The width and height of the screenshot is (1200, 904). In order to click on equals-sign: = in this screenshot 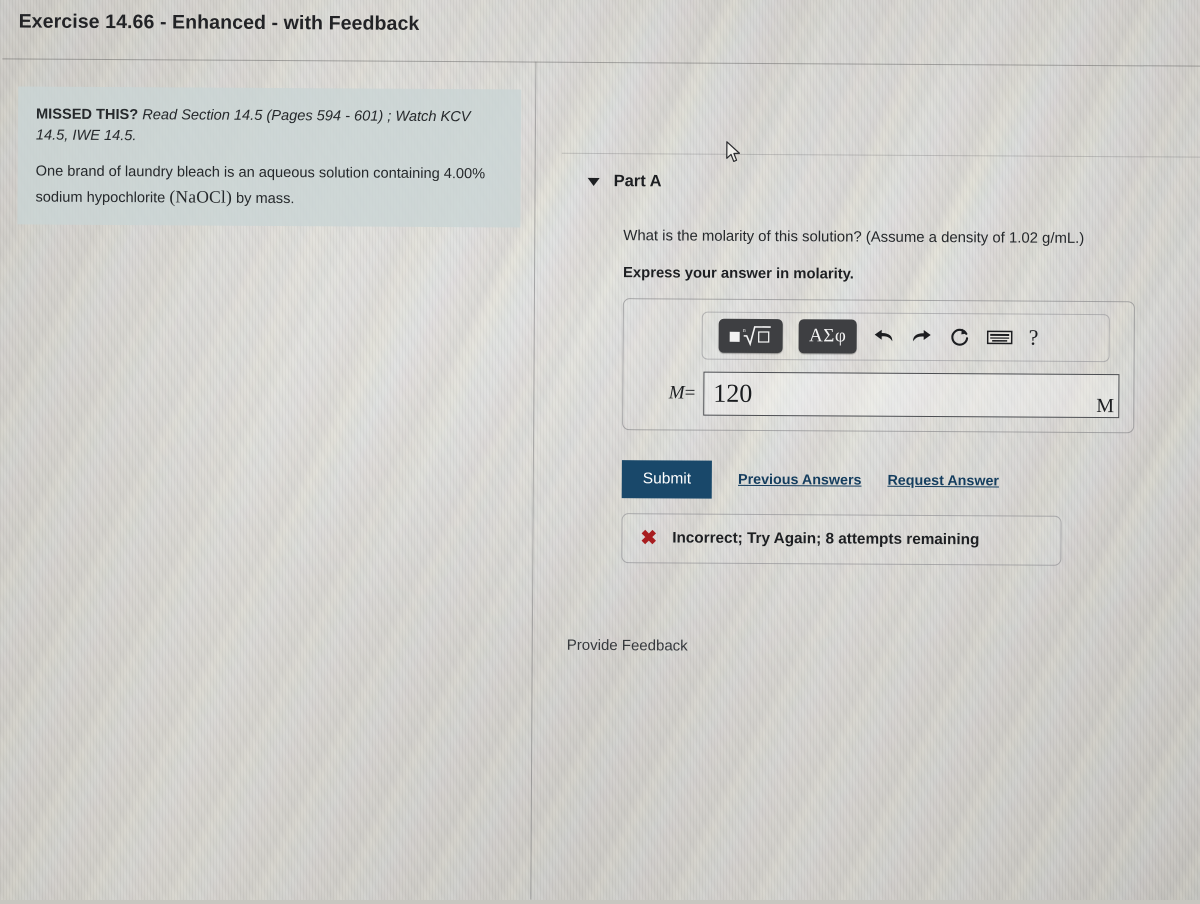, I will do `click(690, 393)`.